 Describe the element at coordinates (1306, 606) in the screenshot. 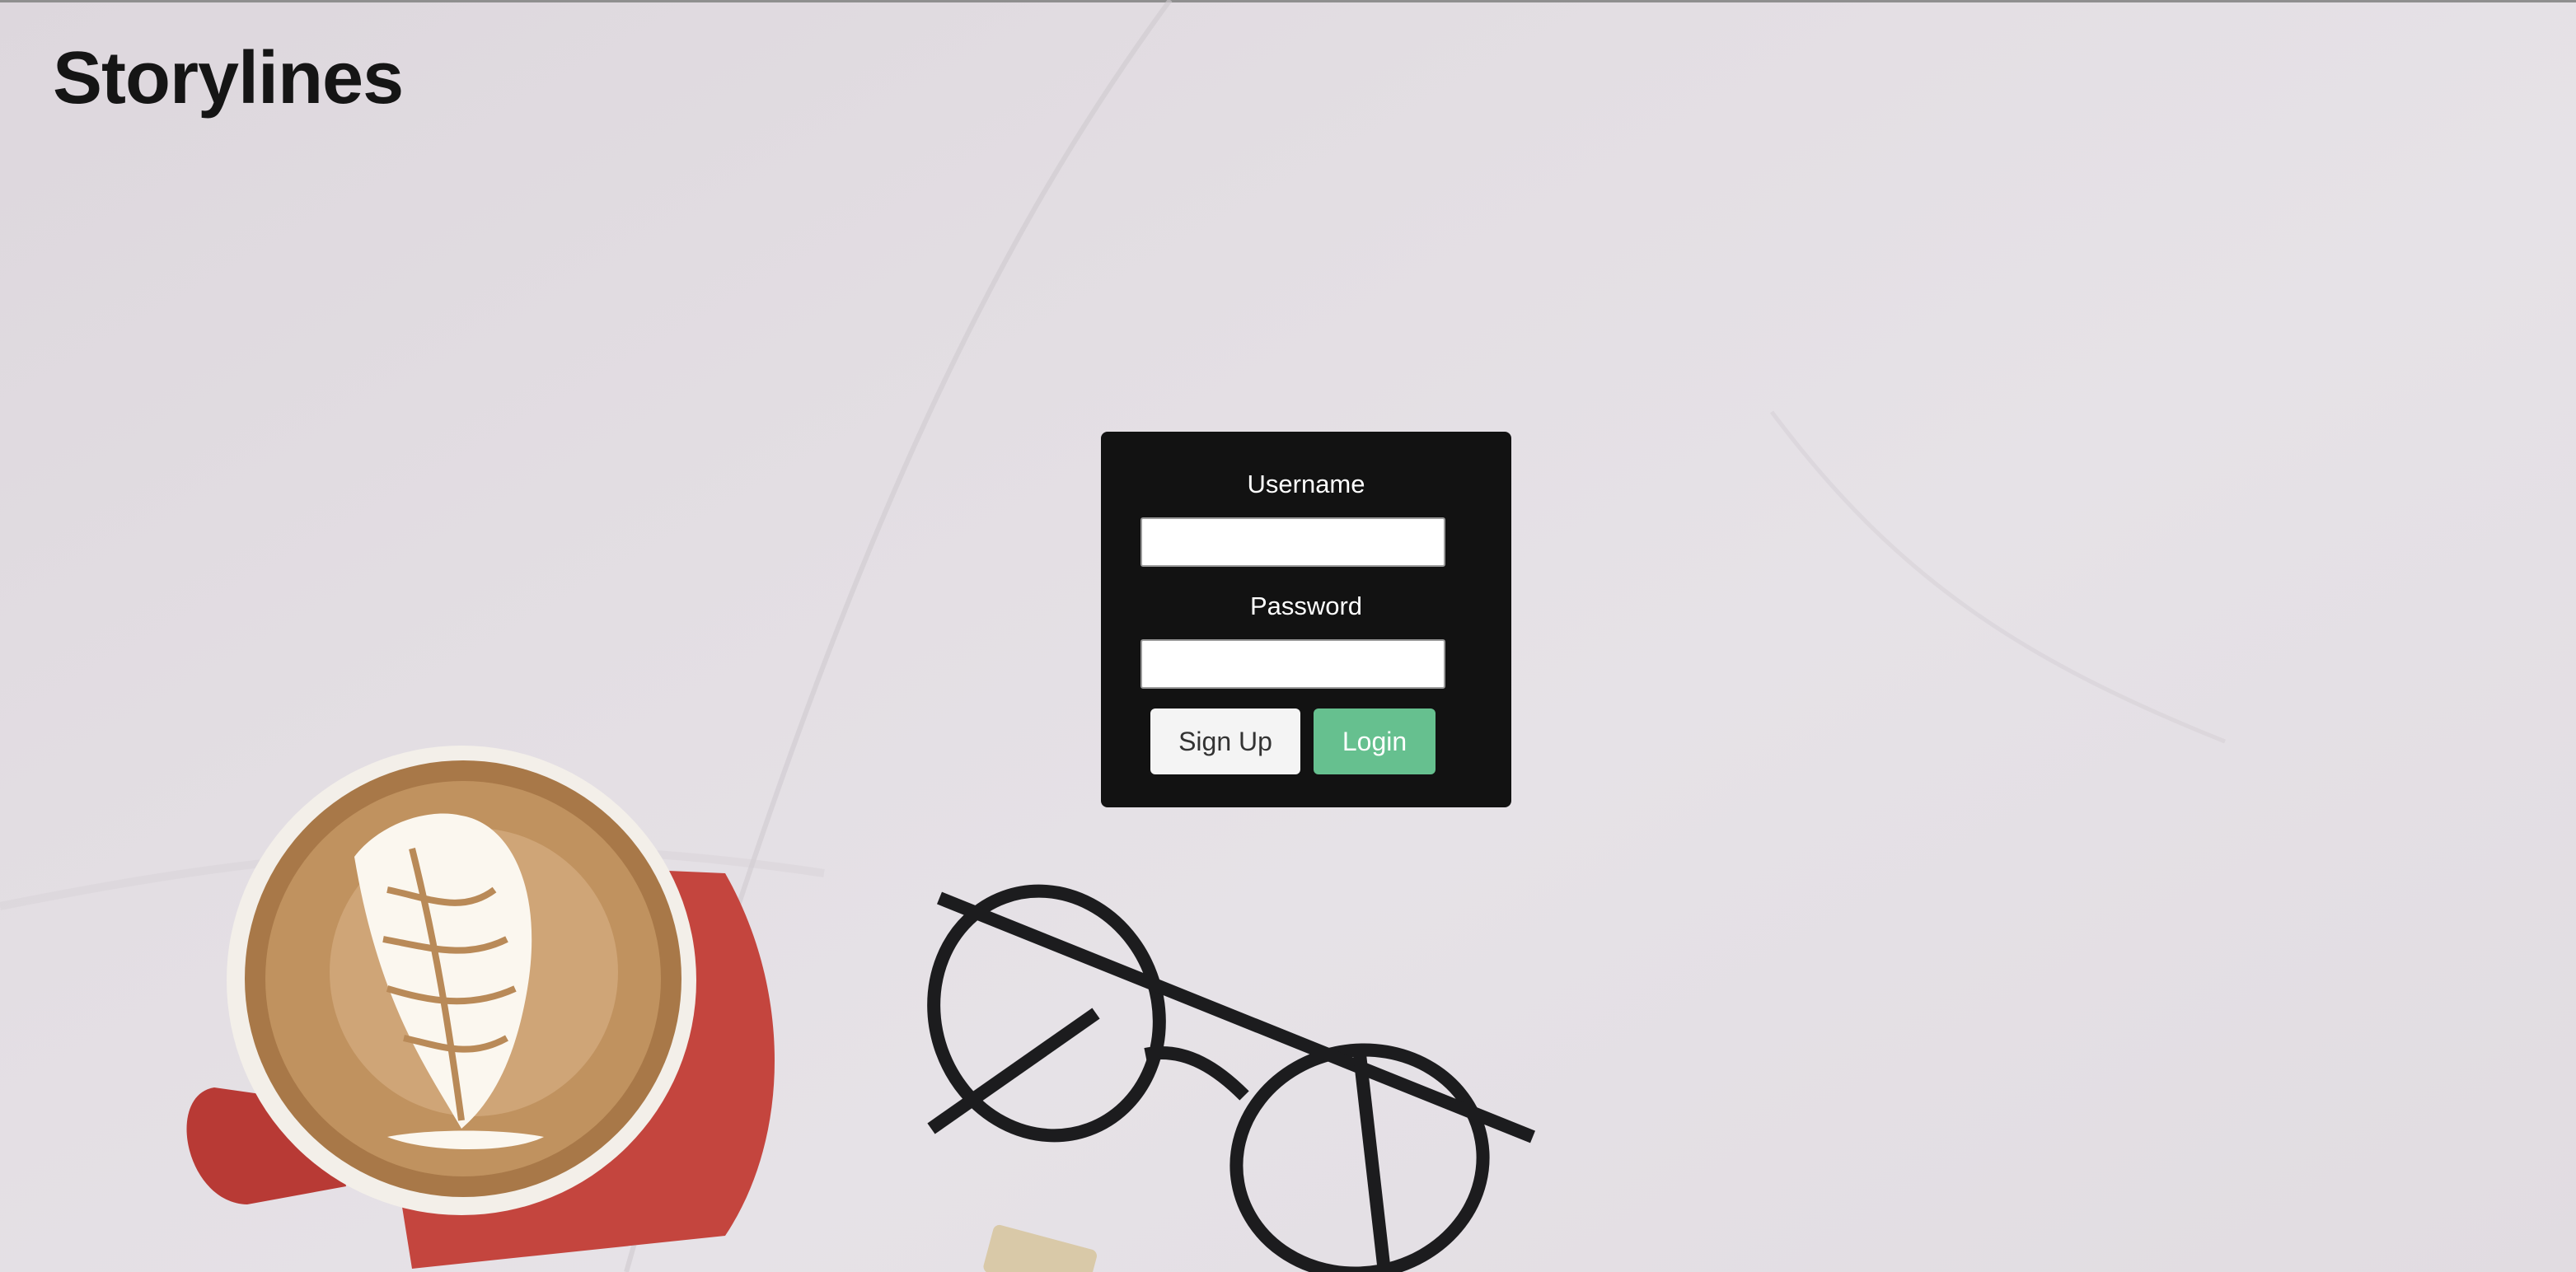

I see `password-label: Password` at that location.